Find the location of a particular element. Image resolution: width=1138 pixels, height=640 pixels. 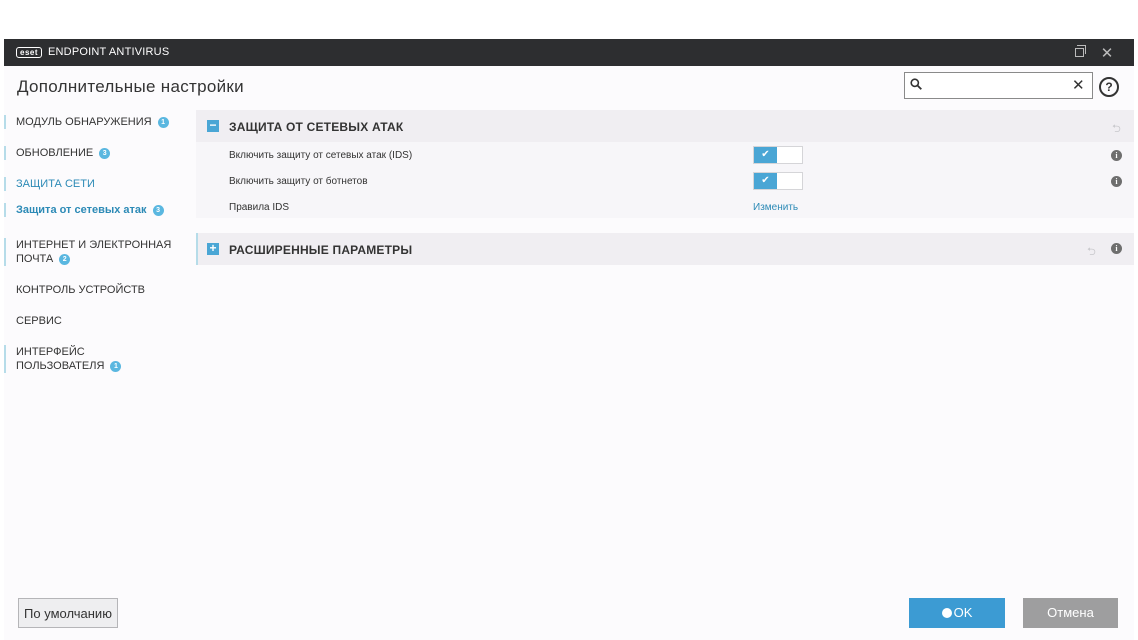

app-title: ENDPOINT ANTIVIRUS is located at coordinates (109, 52).